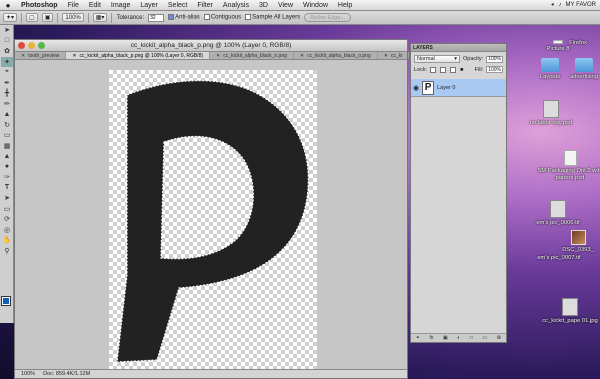  Describe the element at coordinates (47, 17) in the screenshot. I see `add-selection-button: ▣` at that location.